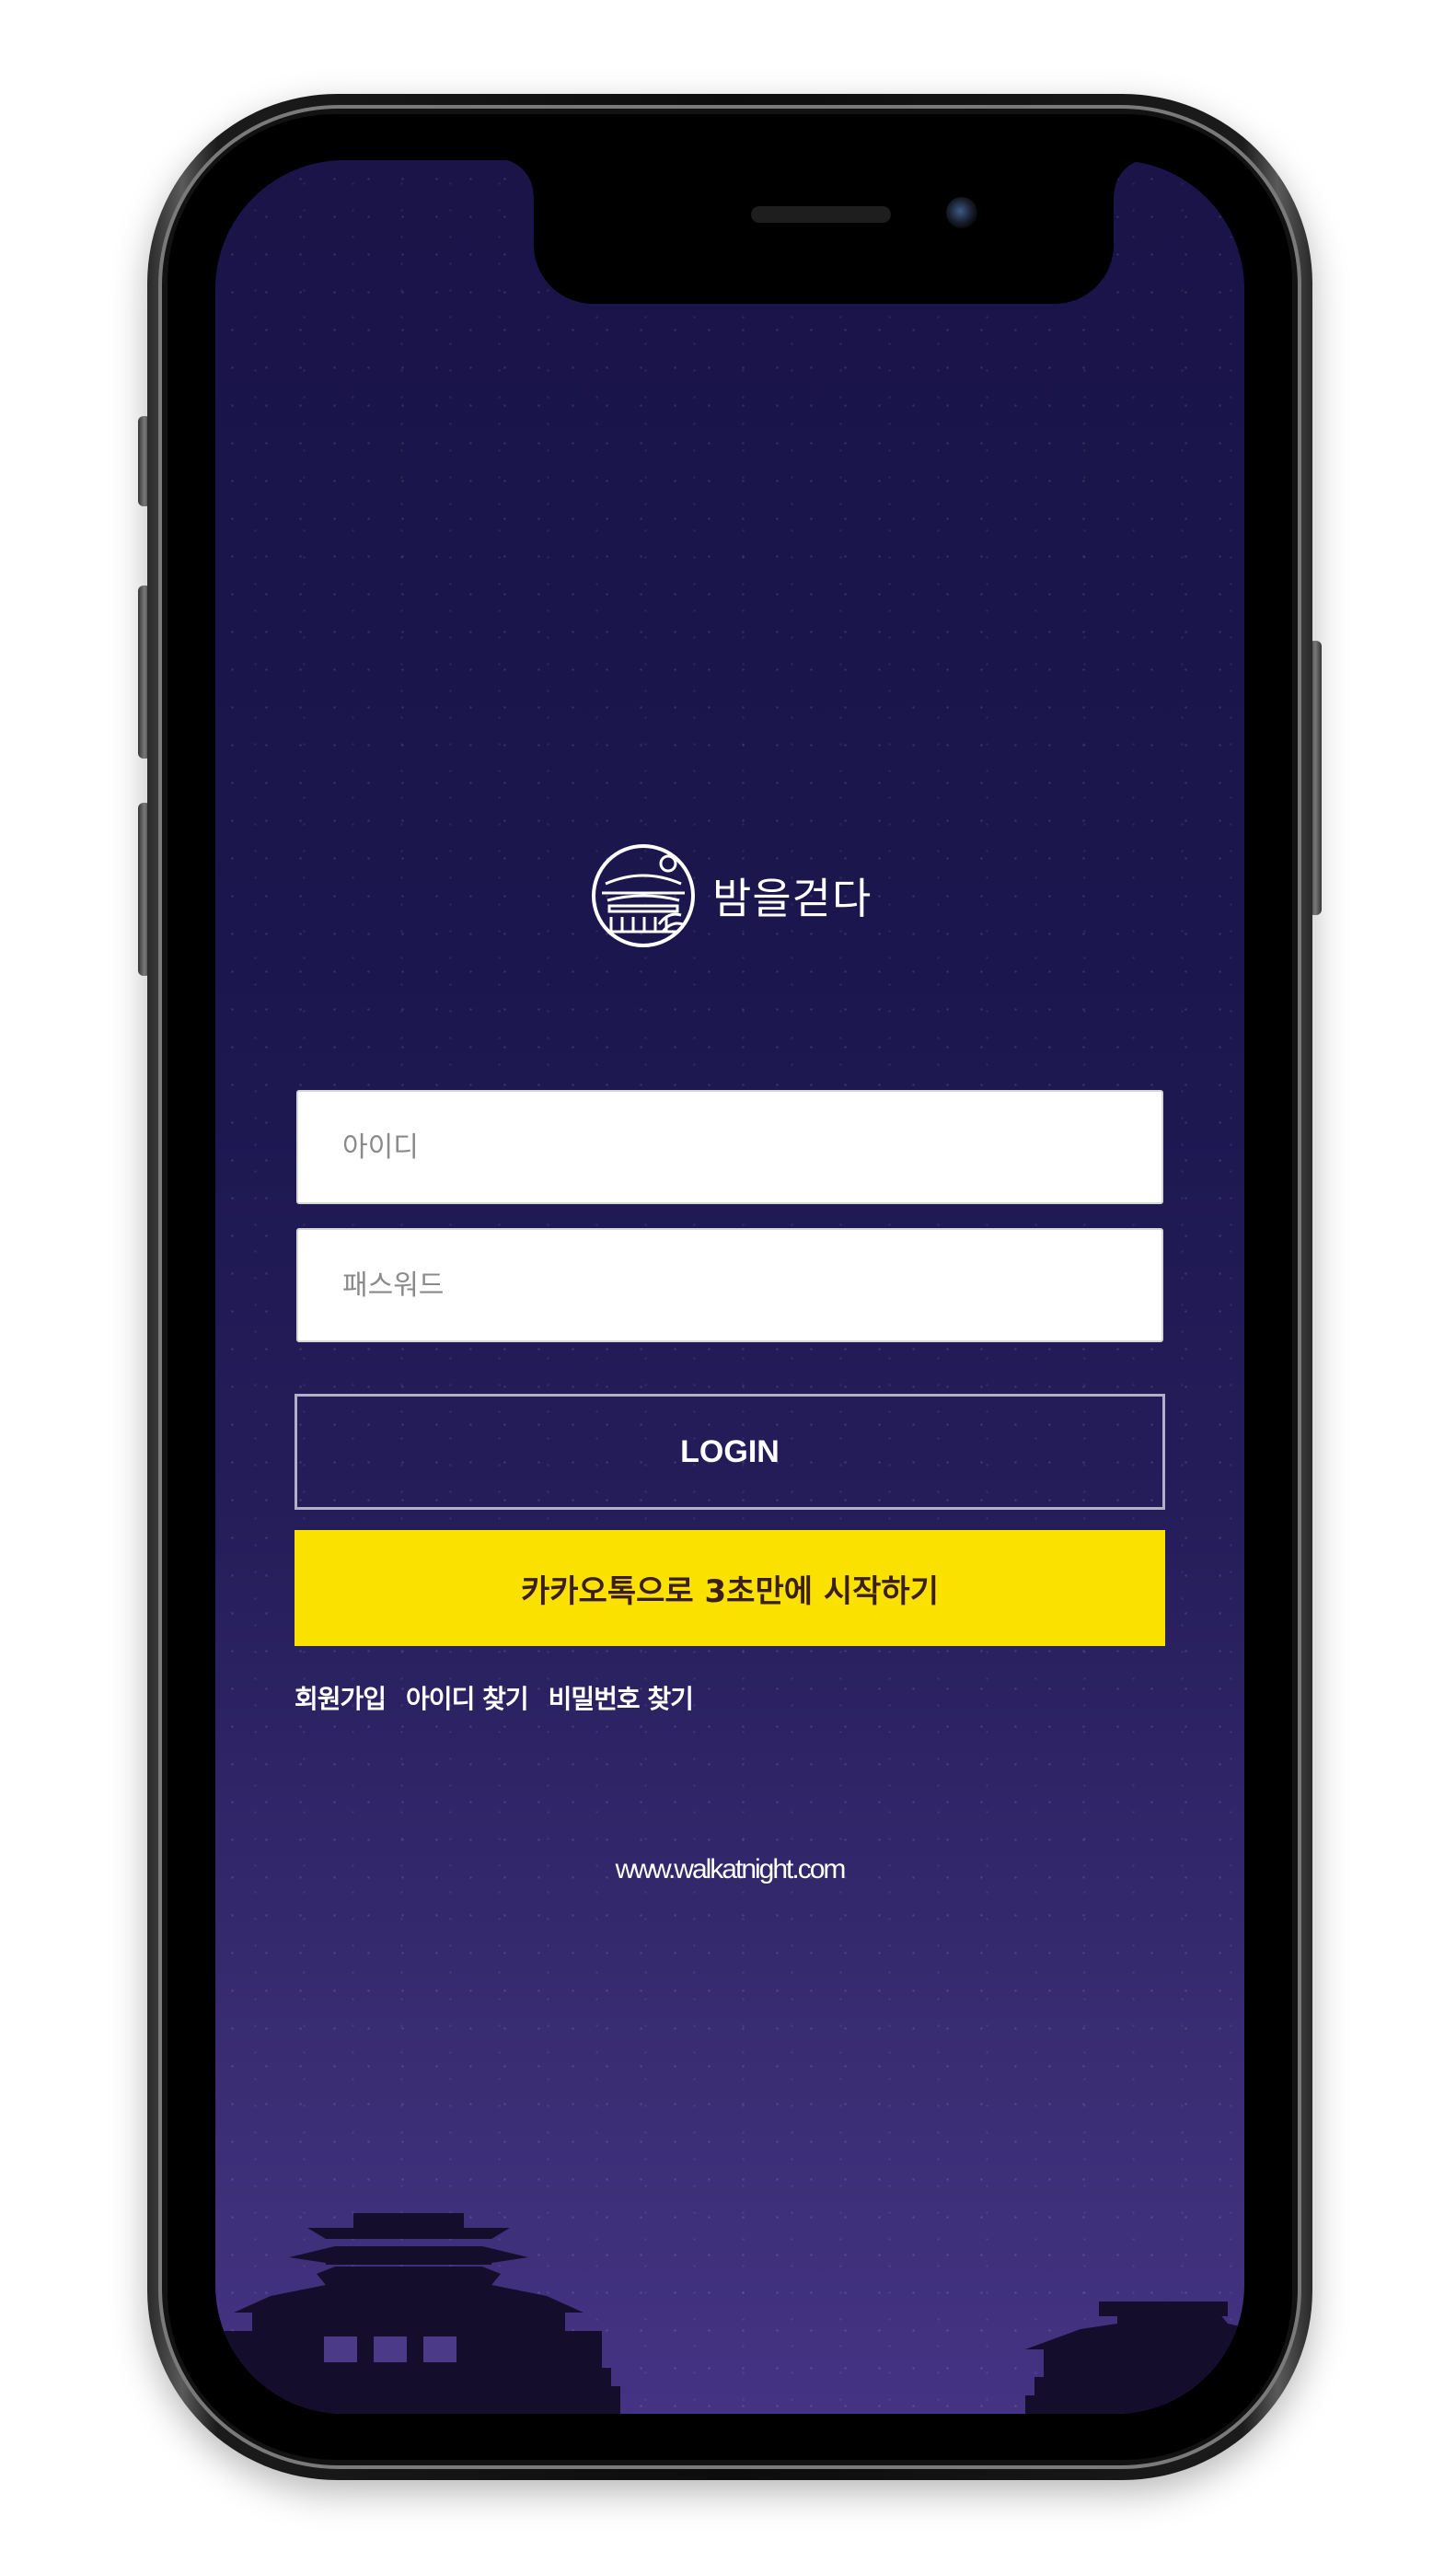 Image resolution: width=1456 pixels, height=2574 pixels. What do you see at coordinates (467, 1697) in the screenshot?
I see `find-id-link: 아이디 찾기` at bounding box center [467, 1697].